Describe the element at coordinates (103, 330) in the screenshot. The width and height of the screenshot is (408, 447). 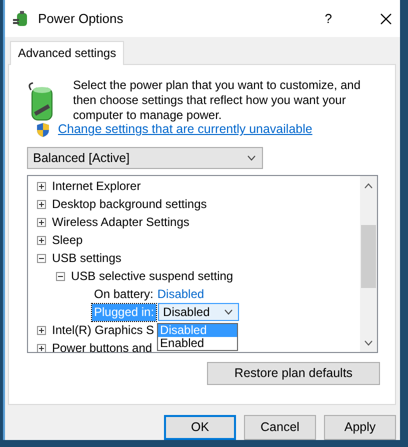
I see `tree-item: Intel(R) Graphics S` at that location.